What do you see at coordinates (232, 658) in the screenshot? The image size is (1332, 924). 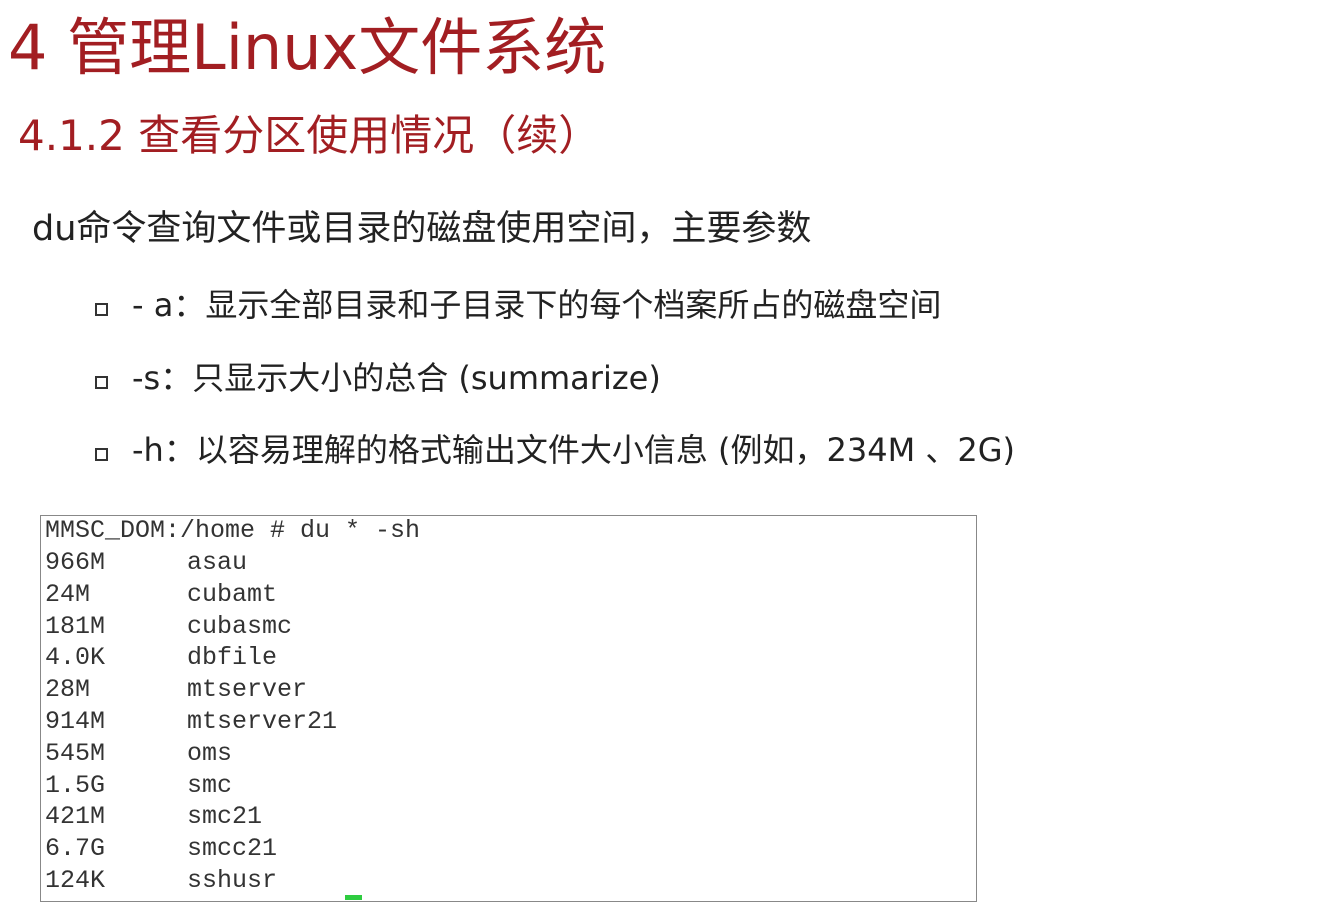 I see `dir-name: dbfile` at bounding box center [232, 658].